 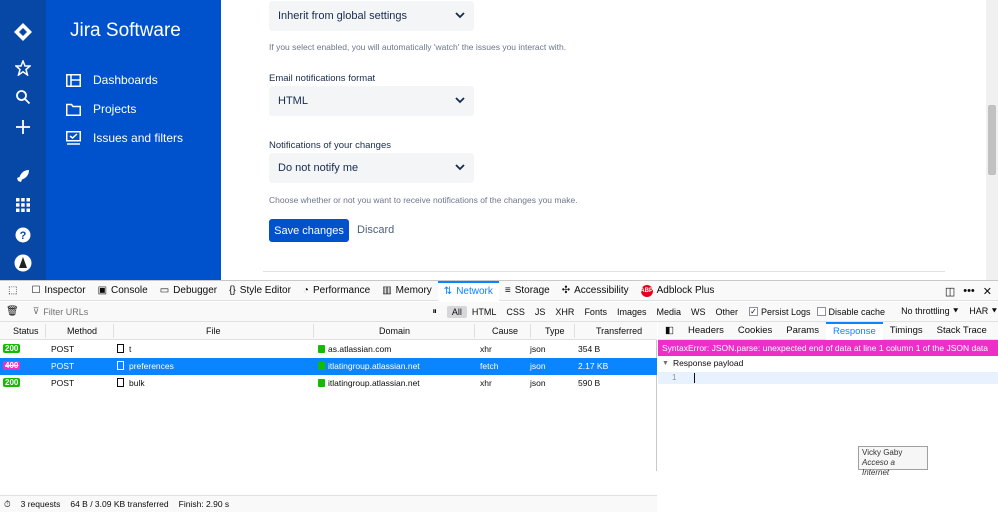 I want to click on filter-type-js: JS, so click(x=540, y=312).